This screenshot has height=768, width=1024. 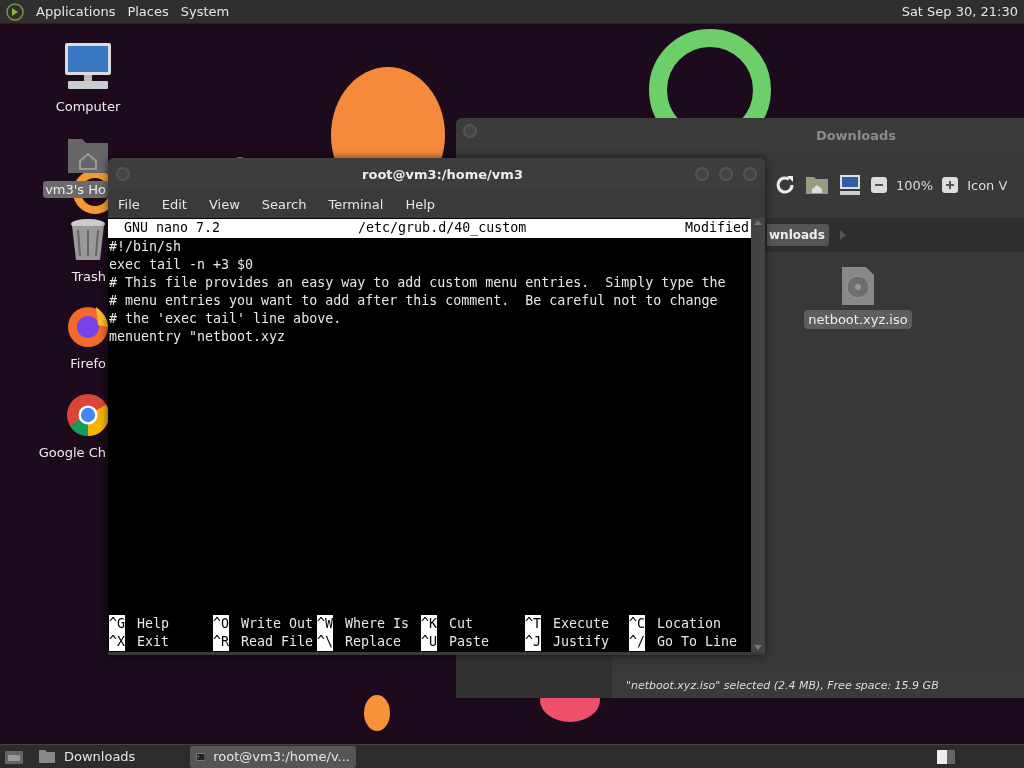 What do you see at coordinates (418, 283) in the screenshot?
I see `code-line: # This file provides an easy way to add custom menu entries. Simply type the` at bounding box center [418, 283].